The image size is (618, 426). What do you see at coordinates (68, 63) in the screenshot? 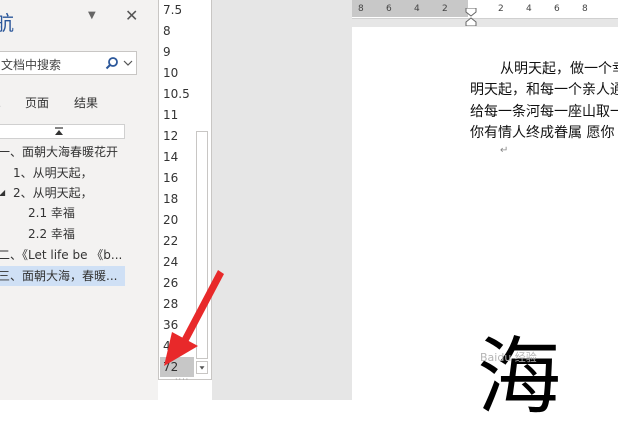
I see `search-input: 文档中搜索` at bounding box center [68, 63].